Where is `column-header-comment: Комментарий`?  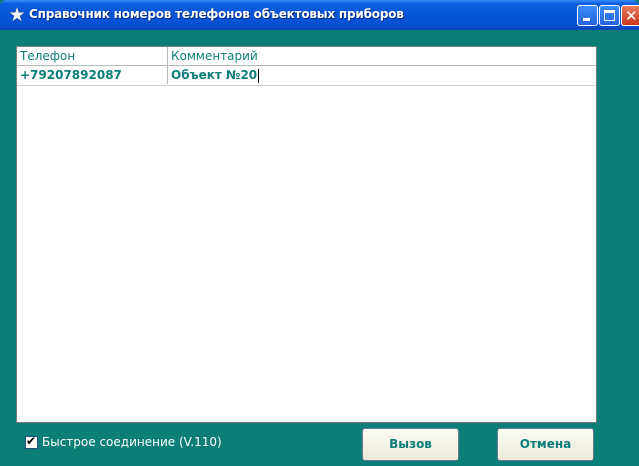 column-header-comment: Комментарий is located at coordinates (382, 56).